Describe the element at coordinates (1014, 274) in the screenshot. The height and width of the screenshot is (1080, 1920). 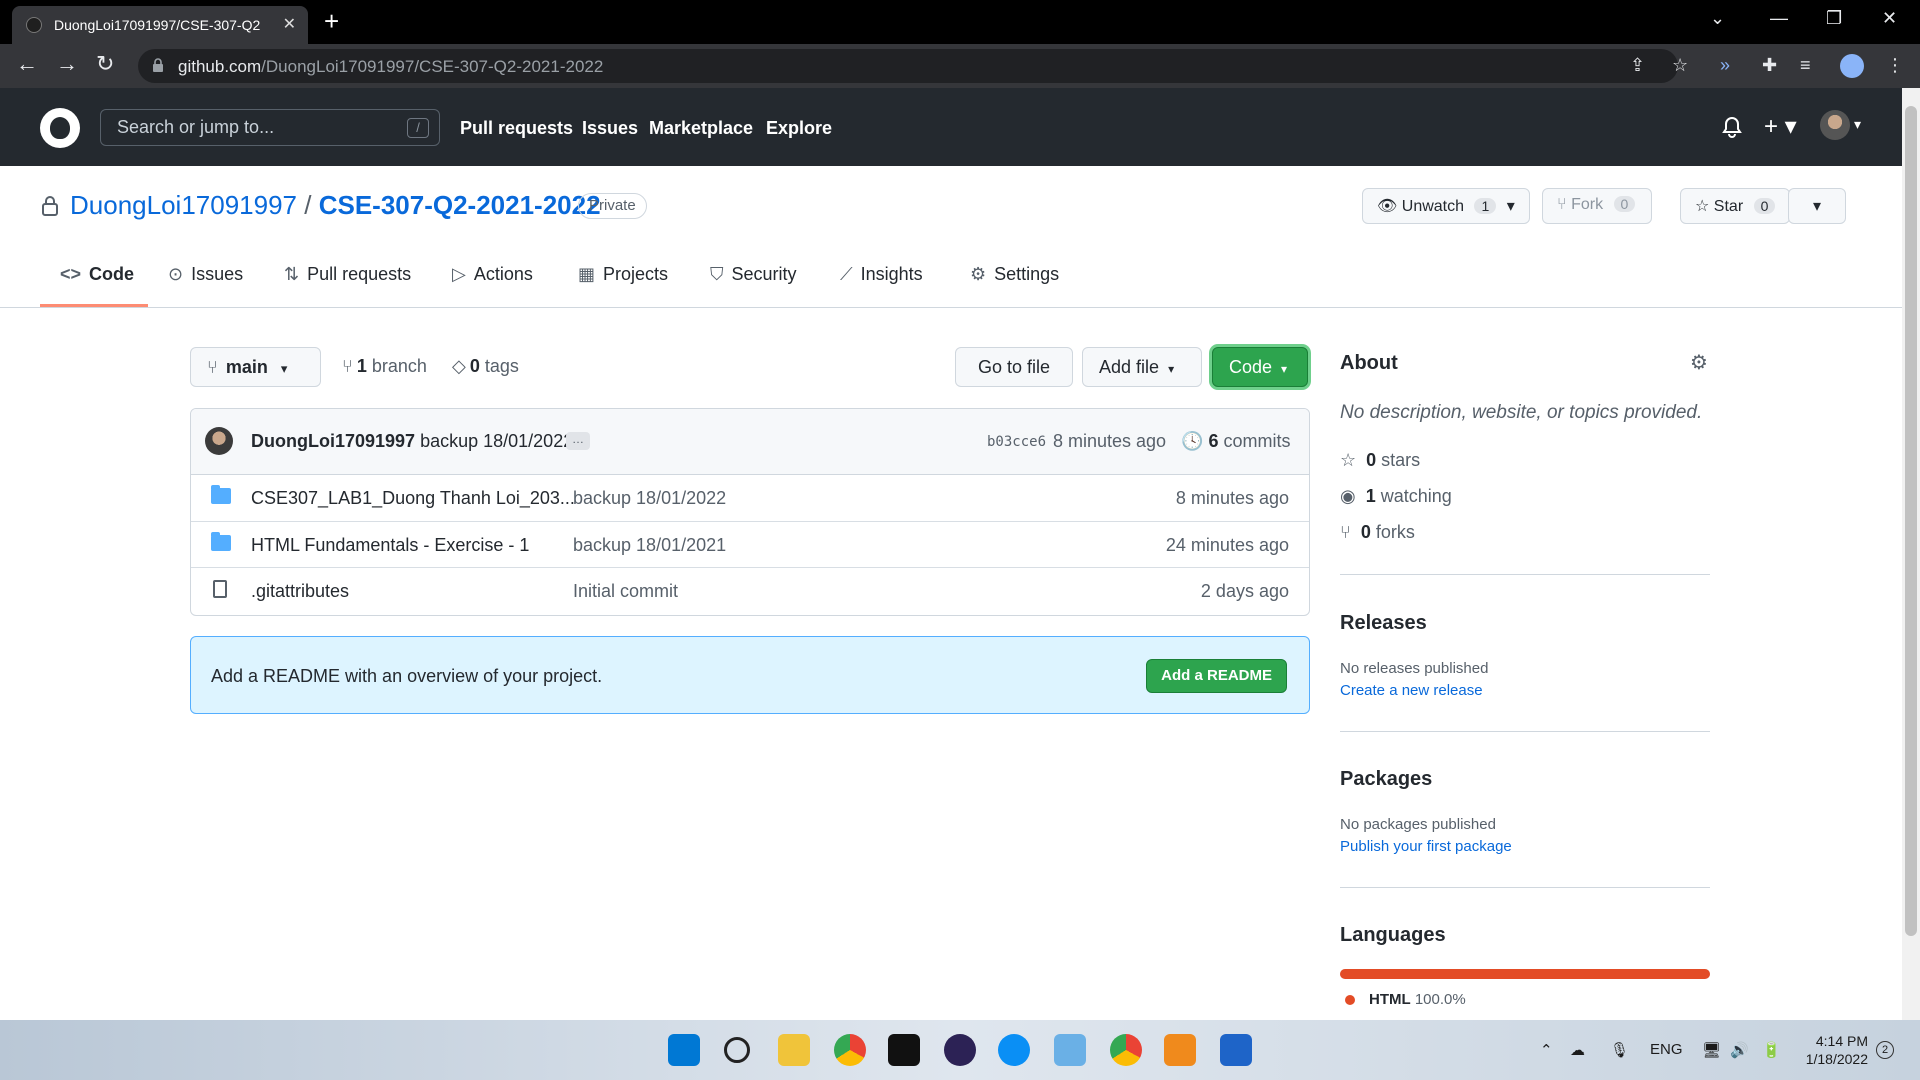
I see `tab-settings: ⚙ Settings` at that location.